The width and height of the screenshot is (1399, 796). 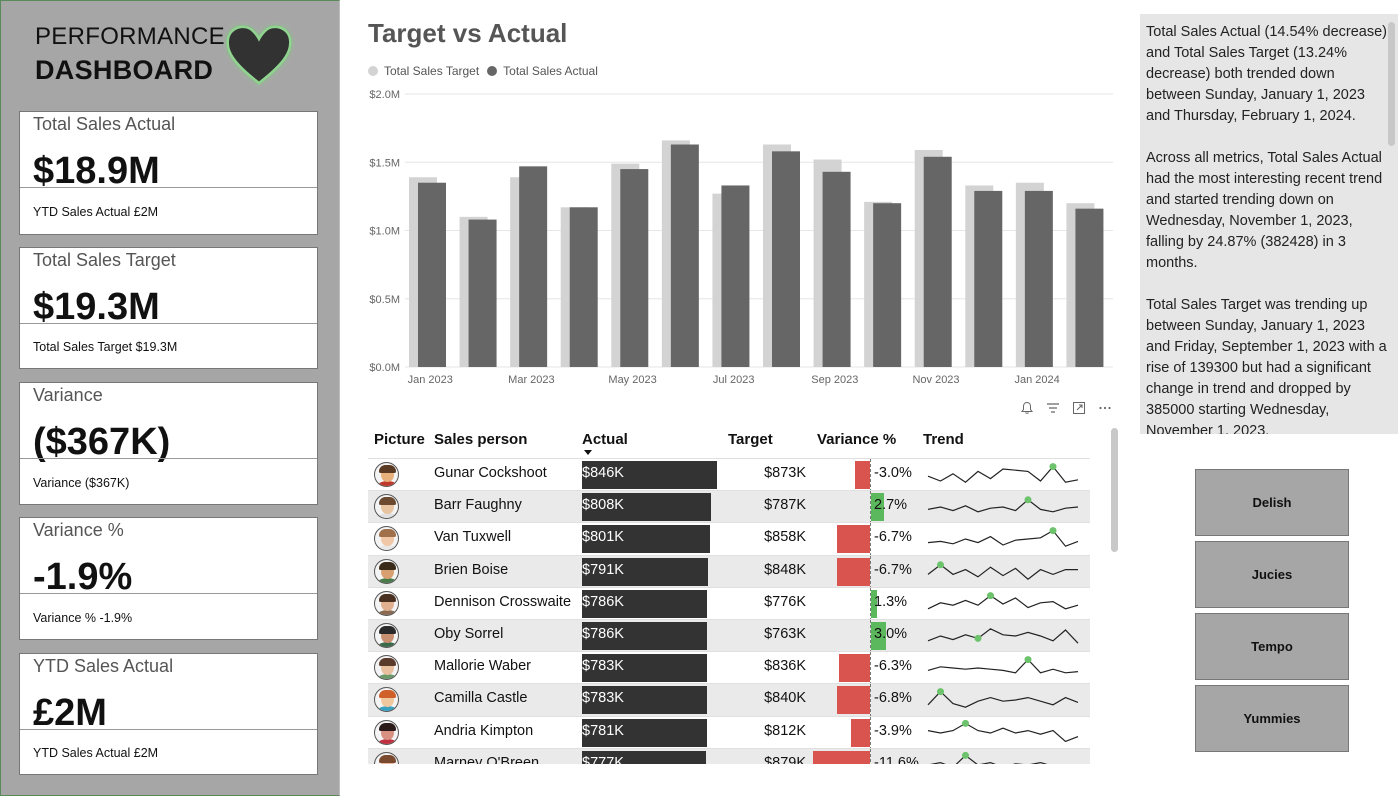 I want to click on table-row: Dennison Crosswaite $786K $776K 1.3%, so click(x=729, y=603).